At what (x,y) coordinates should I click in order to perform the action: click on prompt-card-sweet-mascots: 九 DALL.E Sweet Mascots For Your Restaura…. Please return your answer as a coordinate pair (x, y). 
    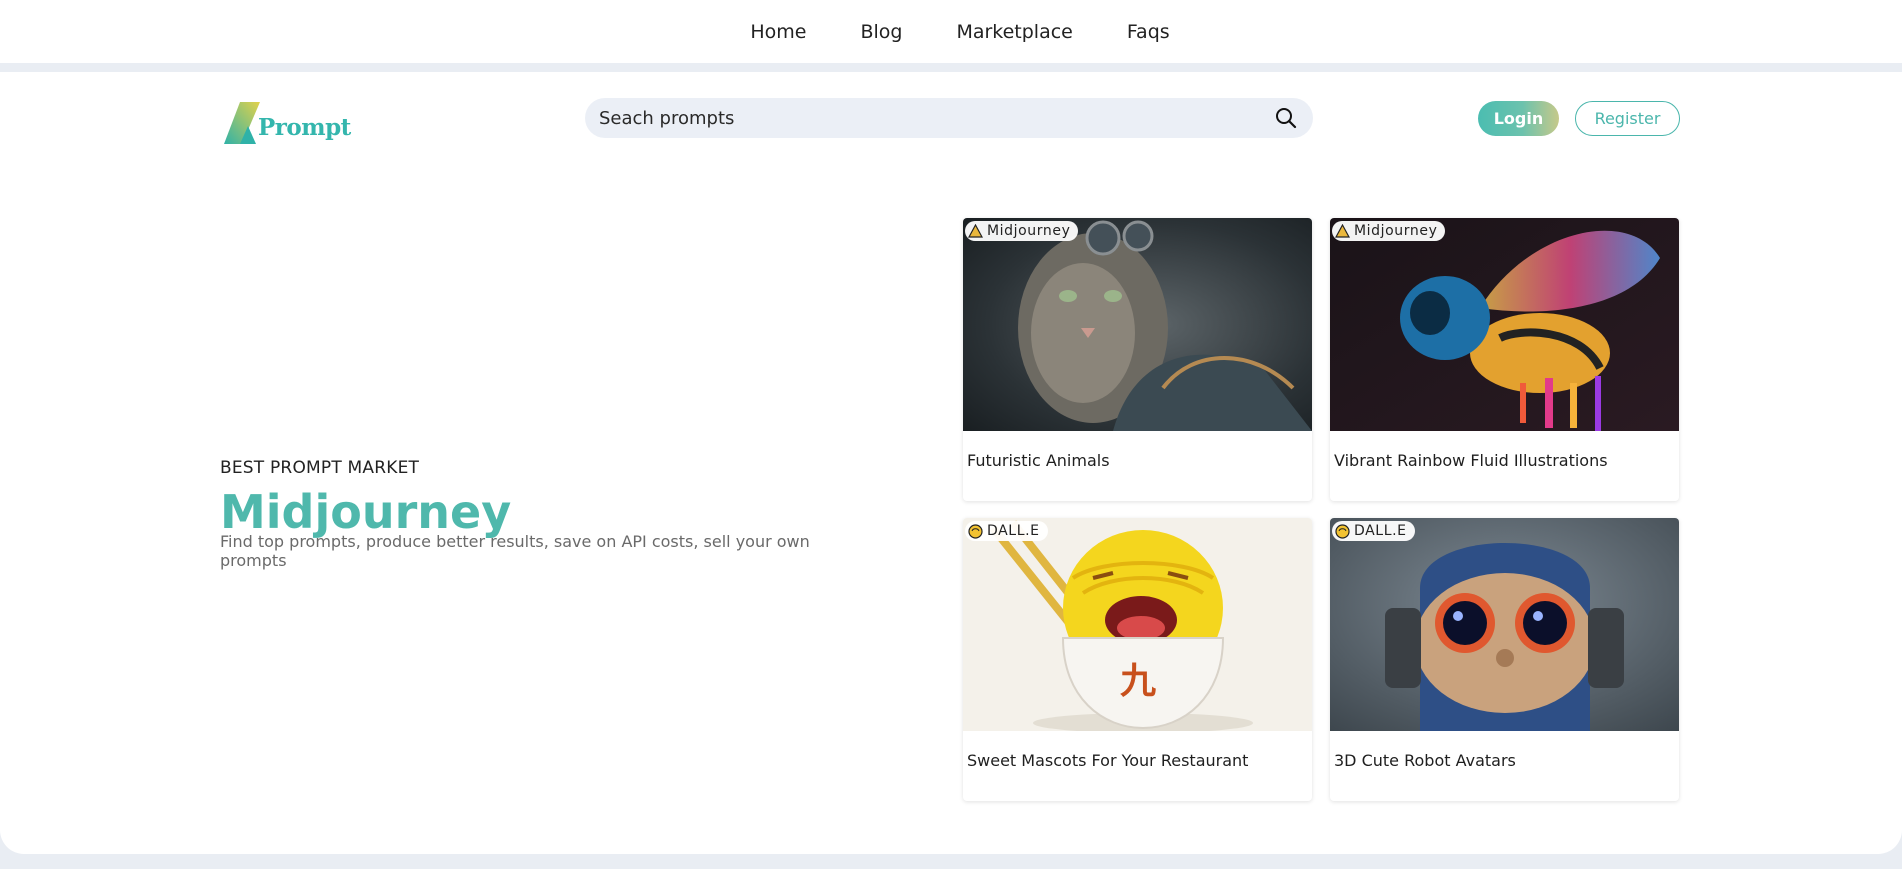
    Looking at the image, I should click on (1137, 659).